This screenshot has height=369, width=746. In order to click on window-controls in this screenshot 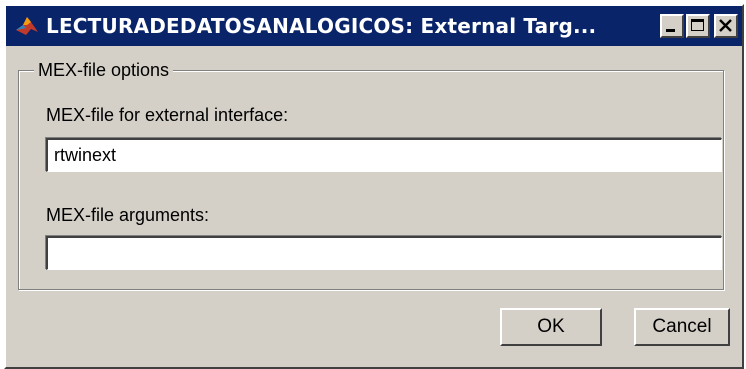, I will do `click(699, 26)`.